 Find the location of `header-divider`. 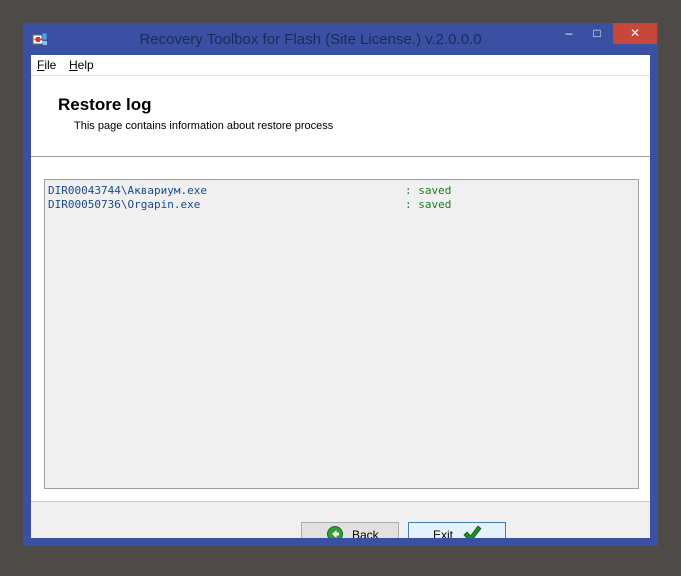

header-divider is located at coordinates (340, 157).